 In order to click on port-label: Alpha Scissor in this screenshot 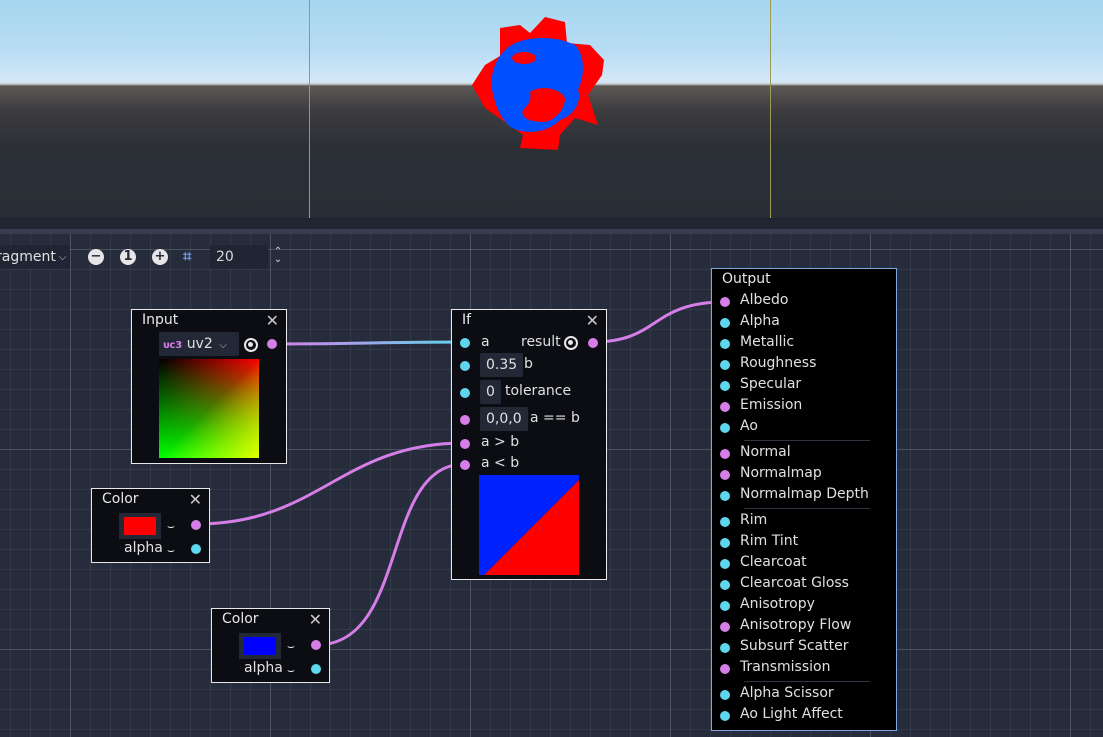, I will do `click(787, 693)`.